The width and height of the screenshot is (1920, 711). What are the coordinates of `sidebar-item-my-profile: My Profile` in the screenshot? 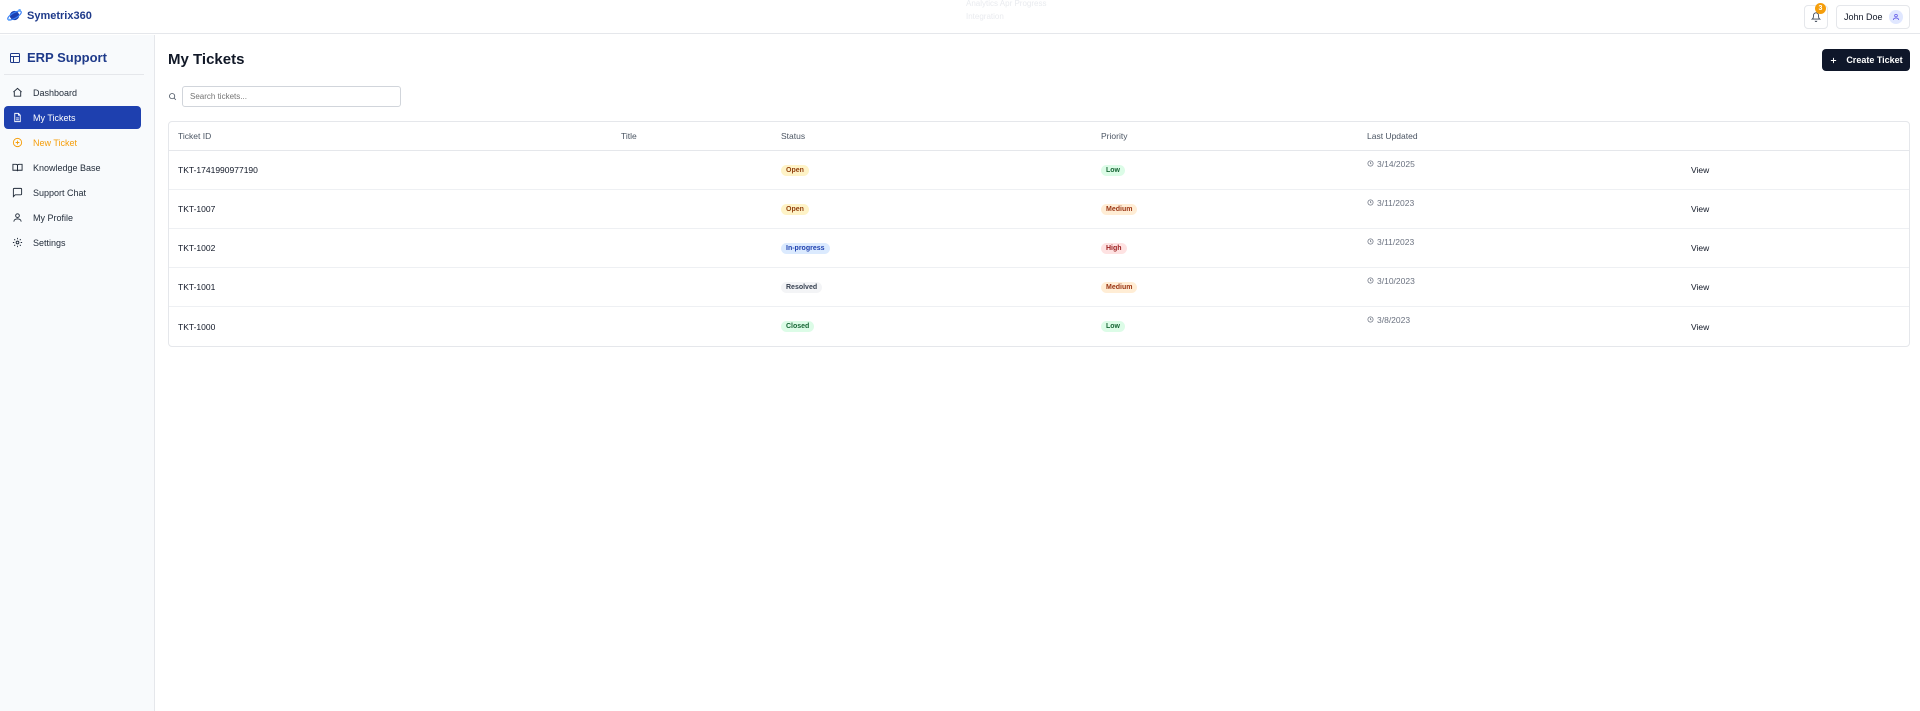 It's located at (72, 217).